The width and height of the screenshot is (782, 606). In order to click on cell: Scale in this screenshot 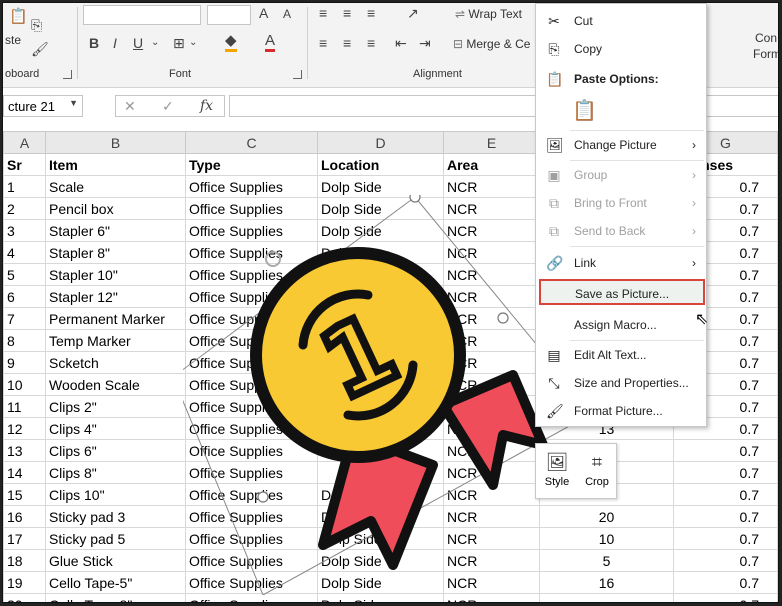, I will do `click(115, 186)`.